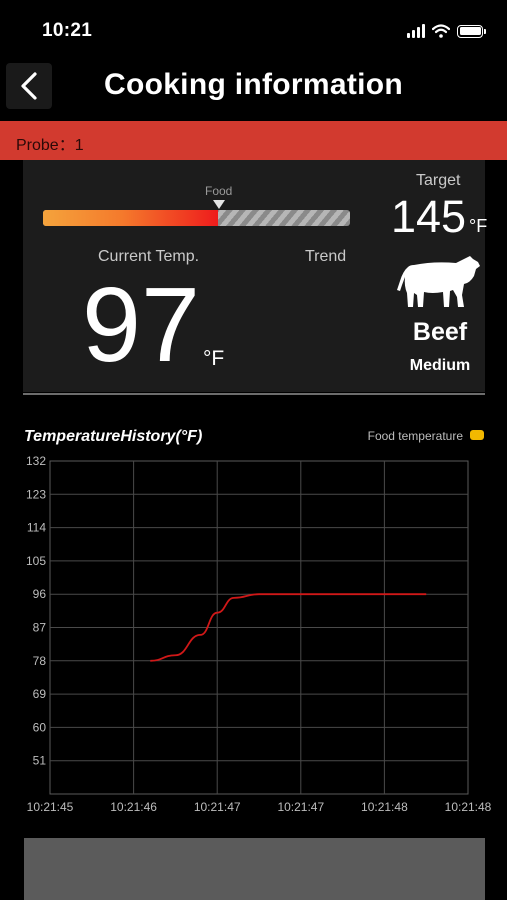 Image resolution: width=507 pixels, height=900 pixels. Describe the element at coordinates (67, 30) in the screenshot. I see `status-time: 10:21` at that location.